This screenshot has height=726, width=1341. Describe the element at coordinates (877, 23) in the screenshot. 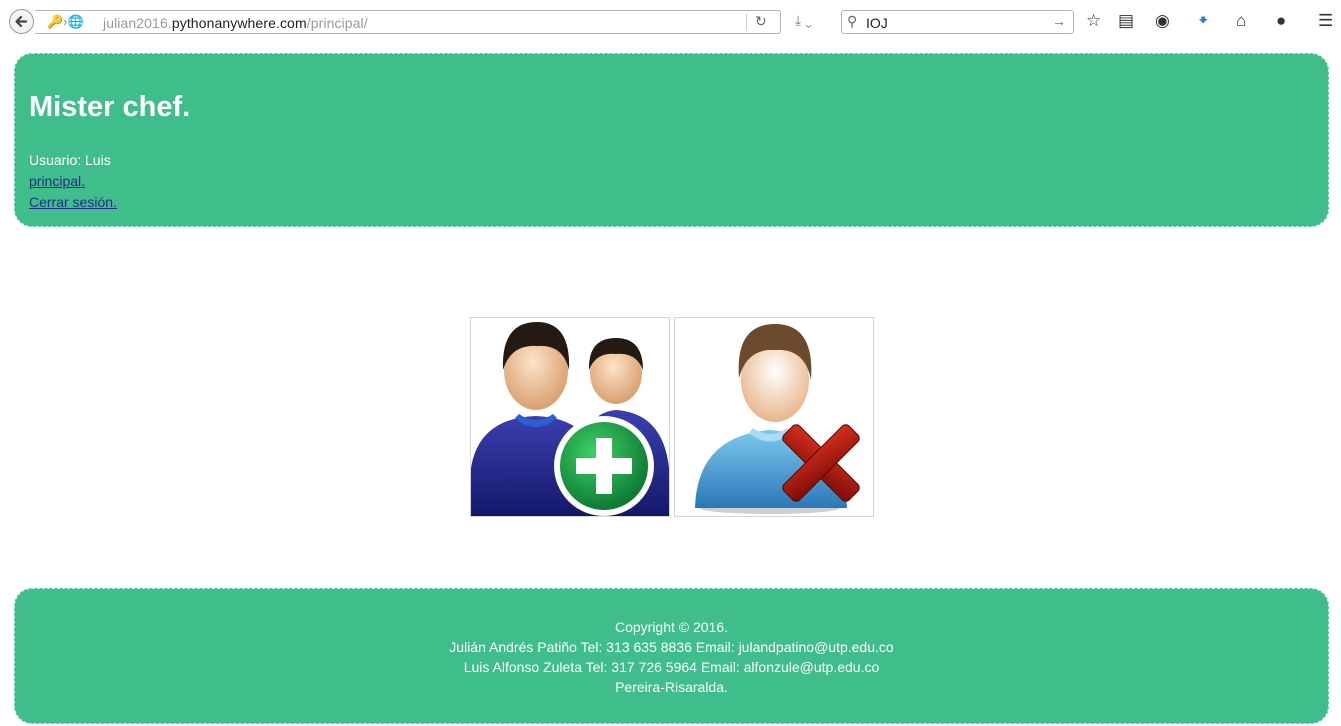

I see `search-input: IOJ` at that location.